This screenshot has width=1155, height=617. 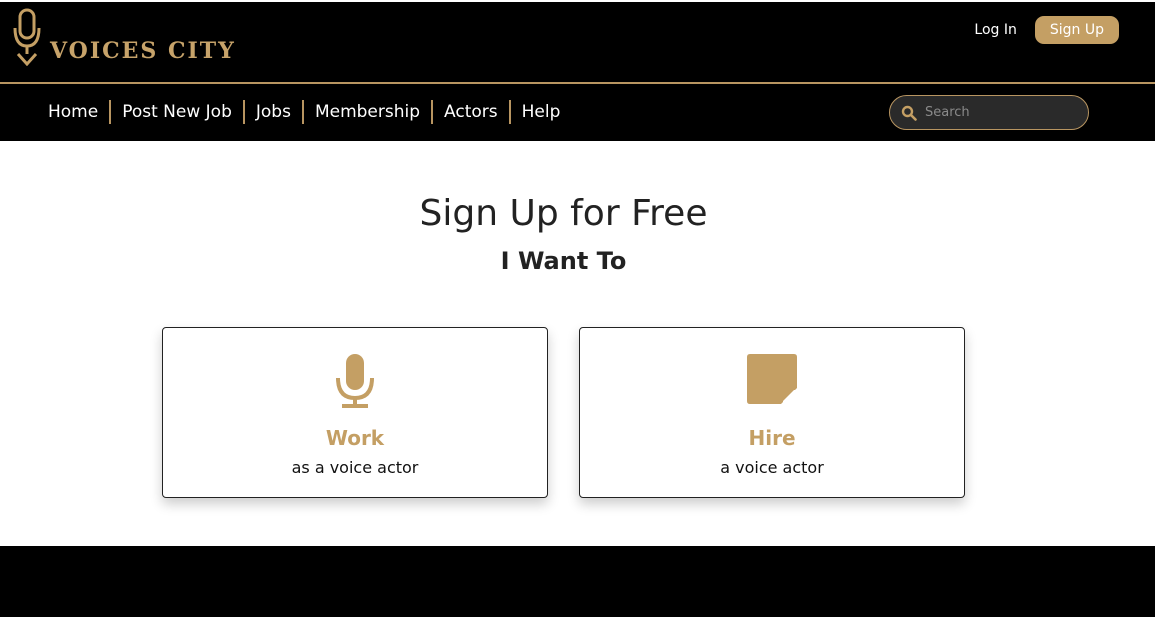 What do you see at coordinates (355, 412) in the screenshot?
I see `work-option-card: Work as a voice actor` at bounding box center [355, 412].